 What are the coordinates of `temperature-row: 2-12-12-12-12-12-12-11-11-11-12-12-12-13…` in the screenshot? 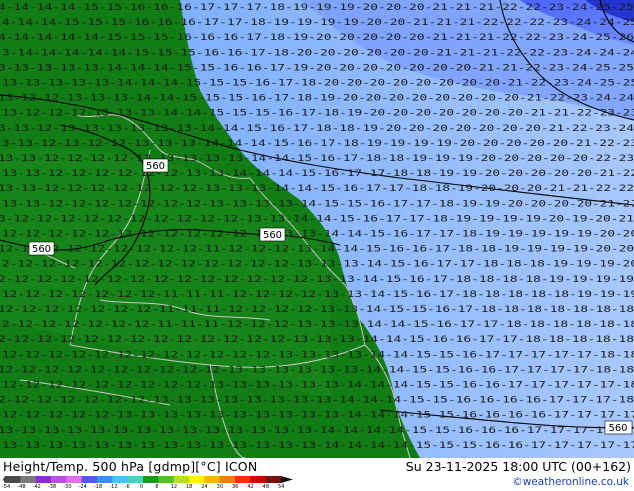 It's located at (318, 325).